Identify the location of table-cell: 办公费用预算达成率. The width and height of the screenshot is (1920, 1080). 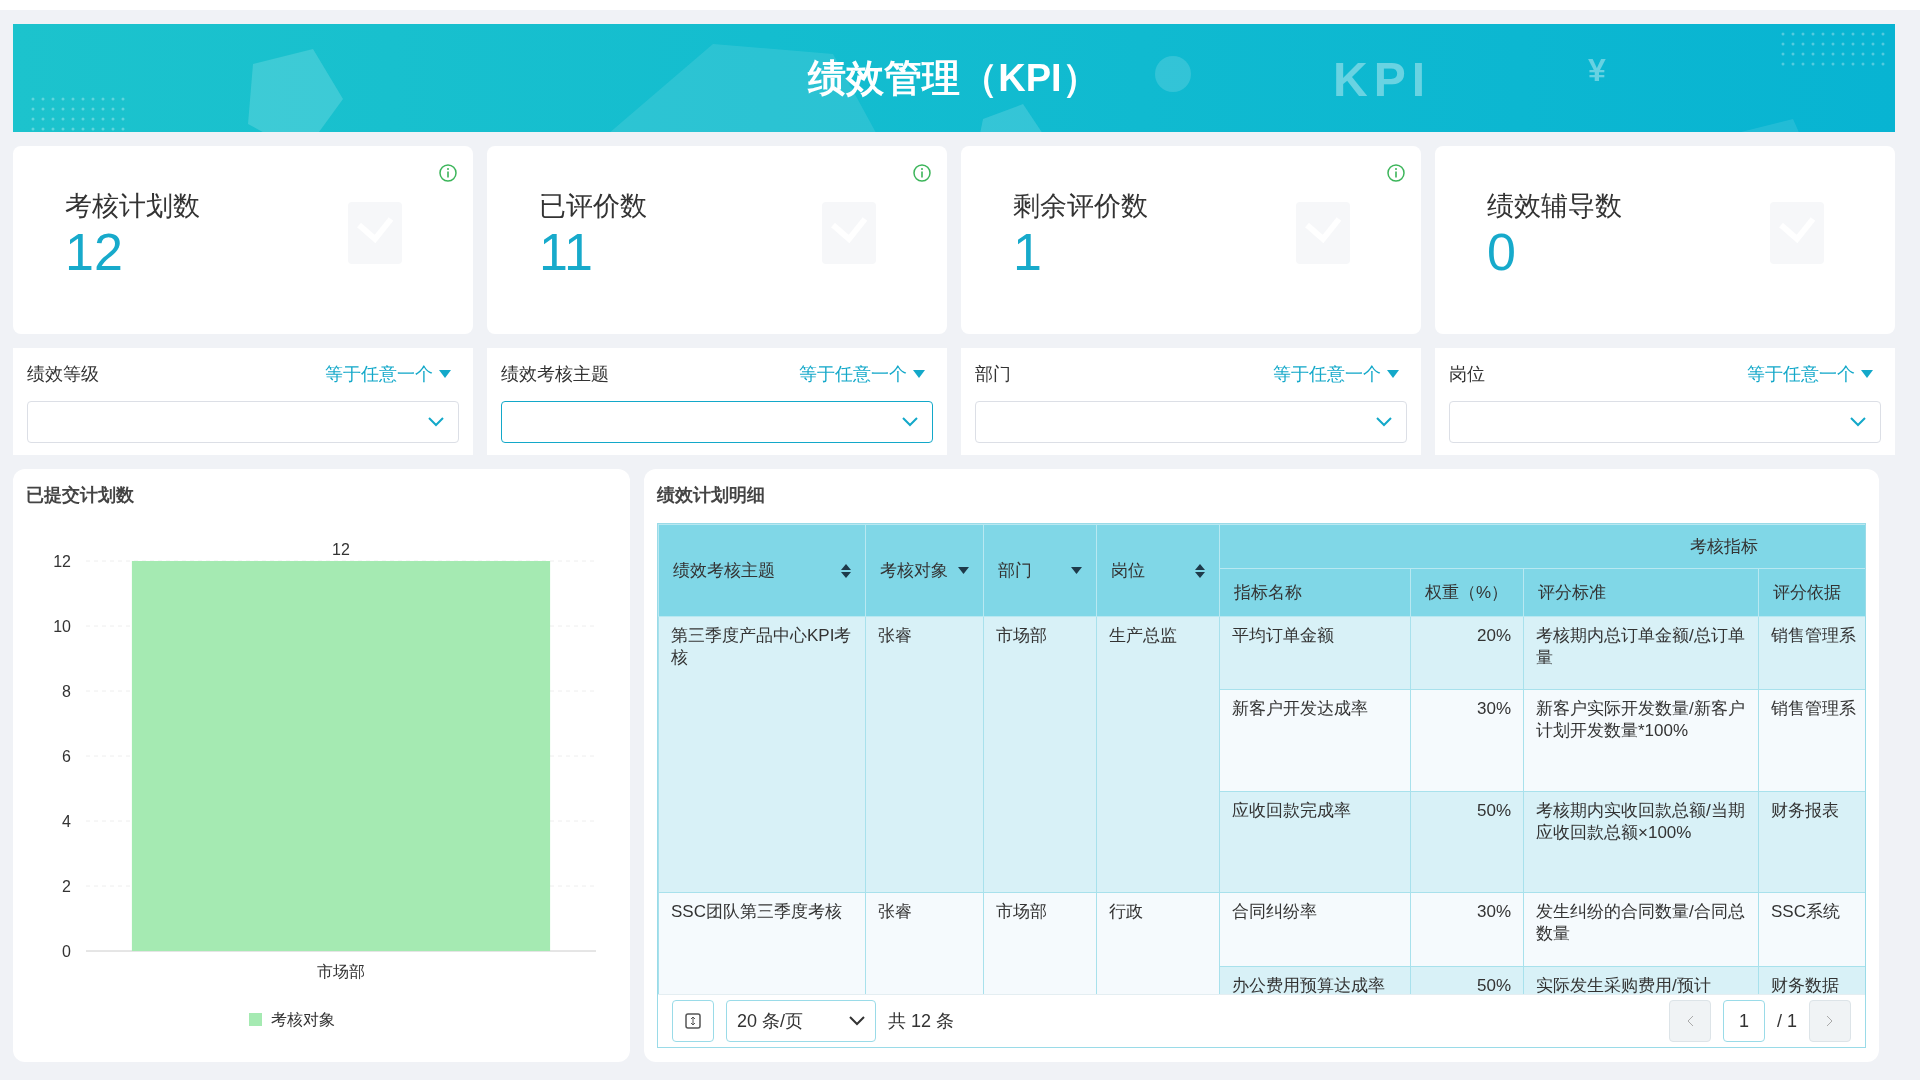
(1315, 980).